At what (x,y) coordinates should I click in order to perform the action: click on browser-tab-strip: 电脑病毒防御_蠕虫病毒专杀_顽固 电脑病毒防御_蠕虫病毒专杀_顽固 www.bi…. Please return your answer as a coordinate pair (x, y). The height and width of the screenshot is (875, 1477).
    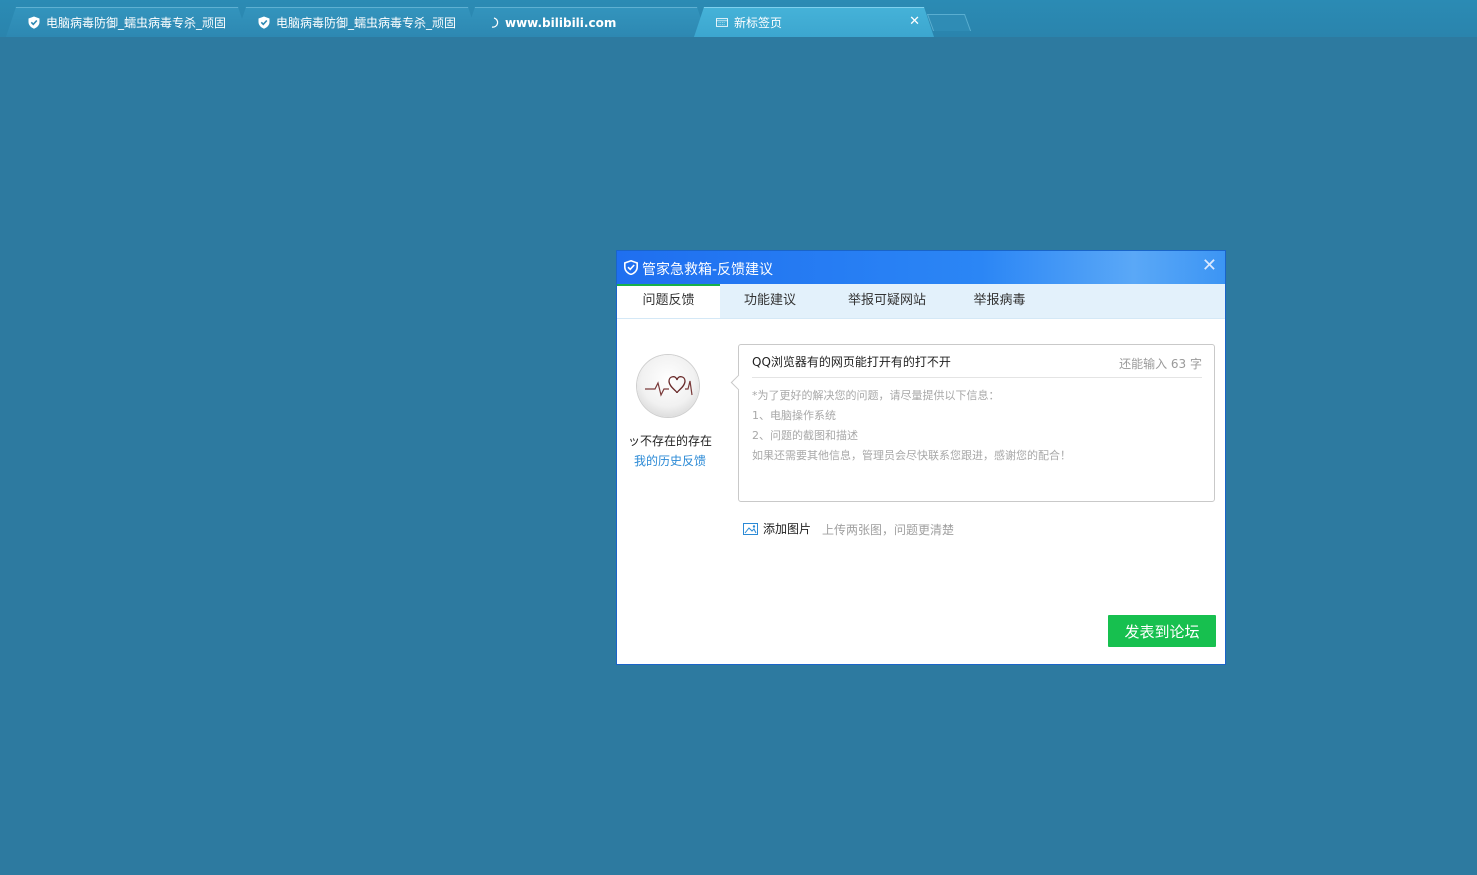
    Looking at the image, I should click on (738, 18).